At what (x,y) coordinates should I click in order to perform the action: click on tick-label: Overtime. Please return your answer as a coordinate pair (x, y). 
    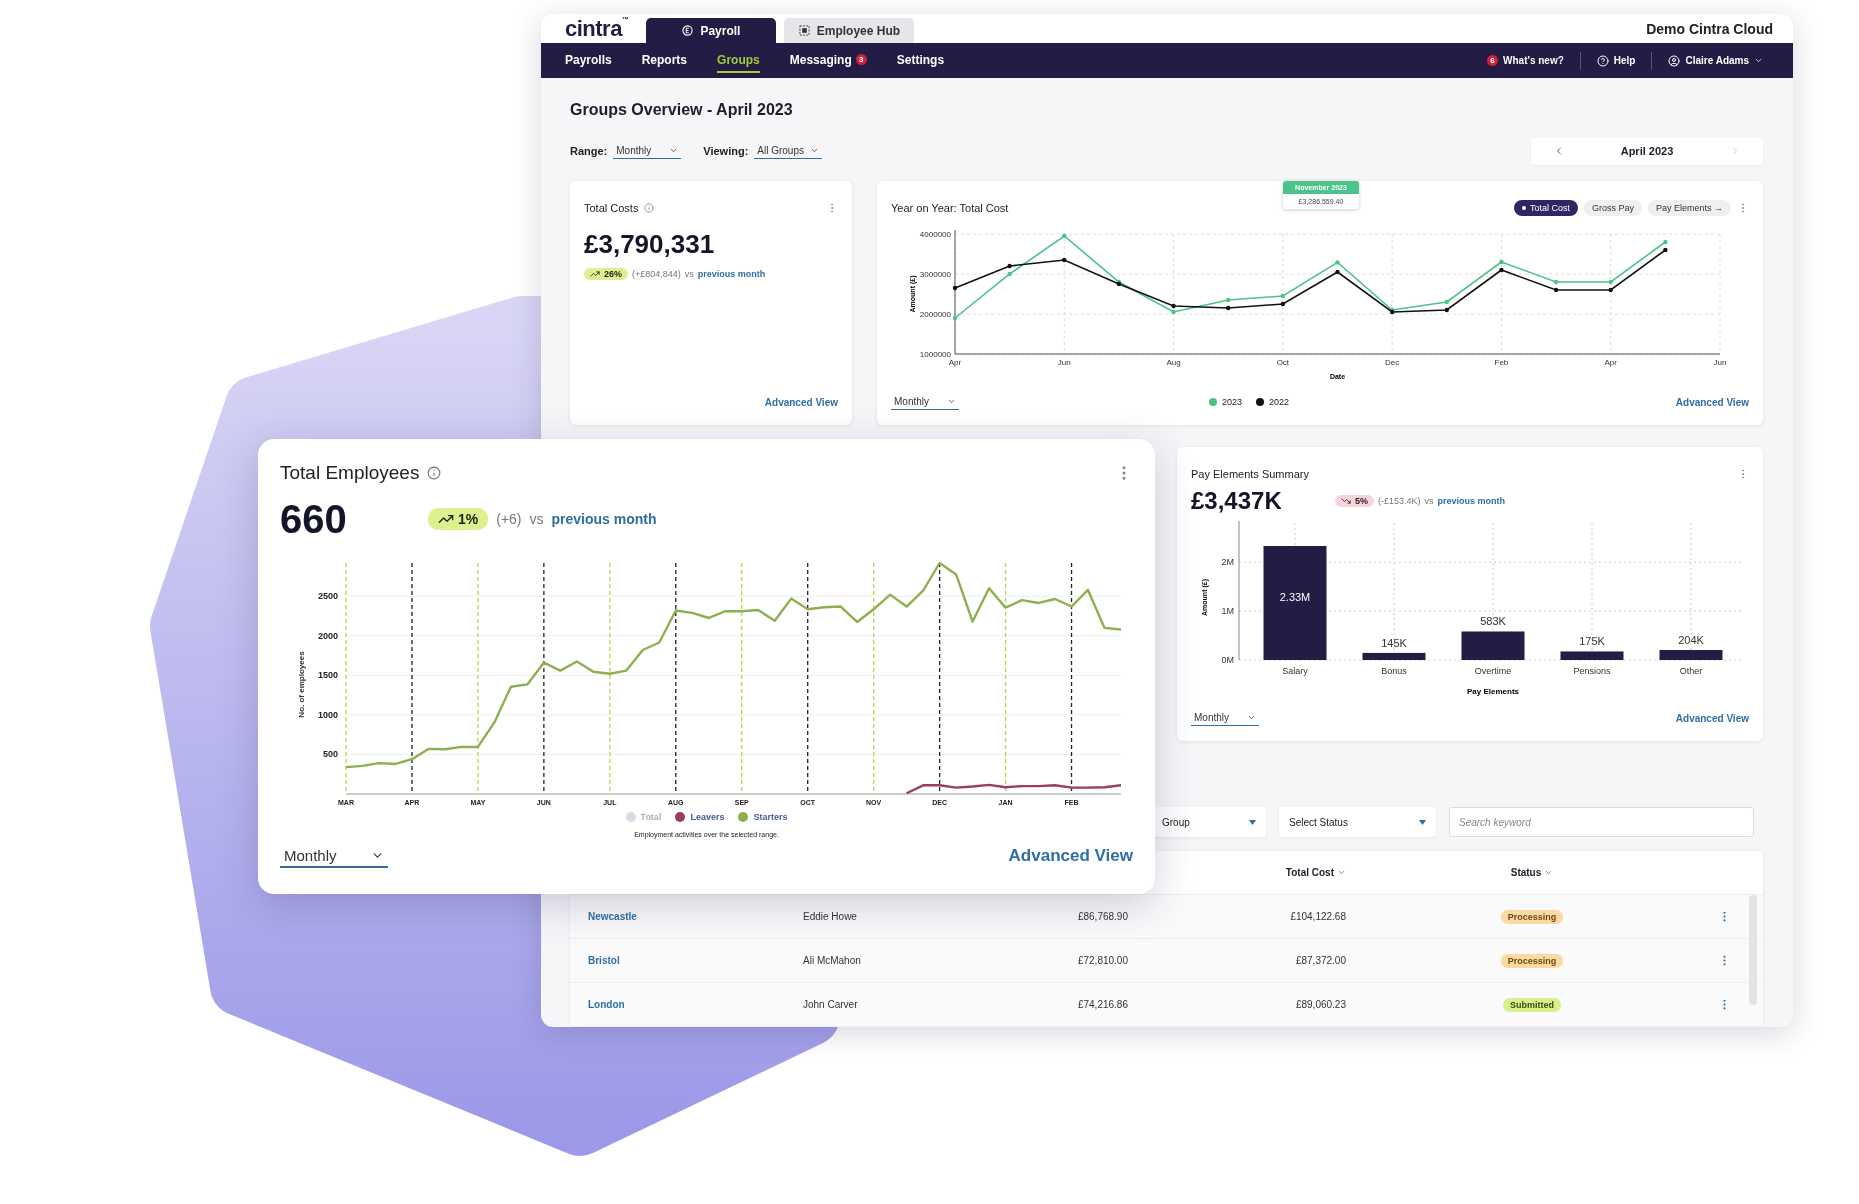
    Looking at the image, I should click on (1493, 671).